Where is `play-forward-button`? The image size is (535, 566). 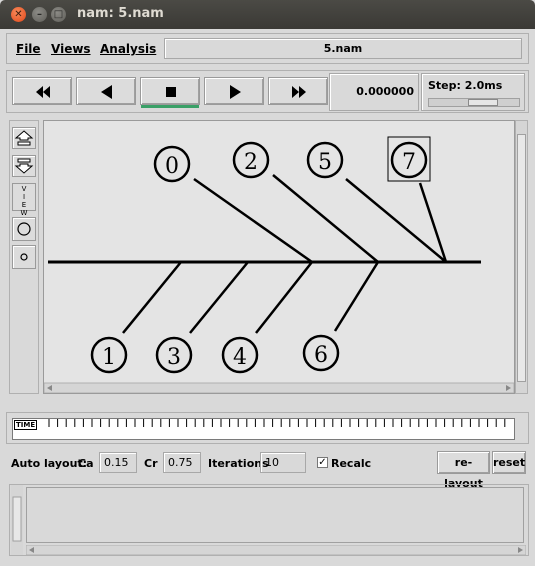 play-forward-button is located at coordinates (234, 91).